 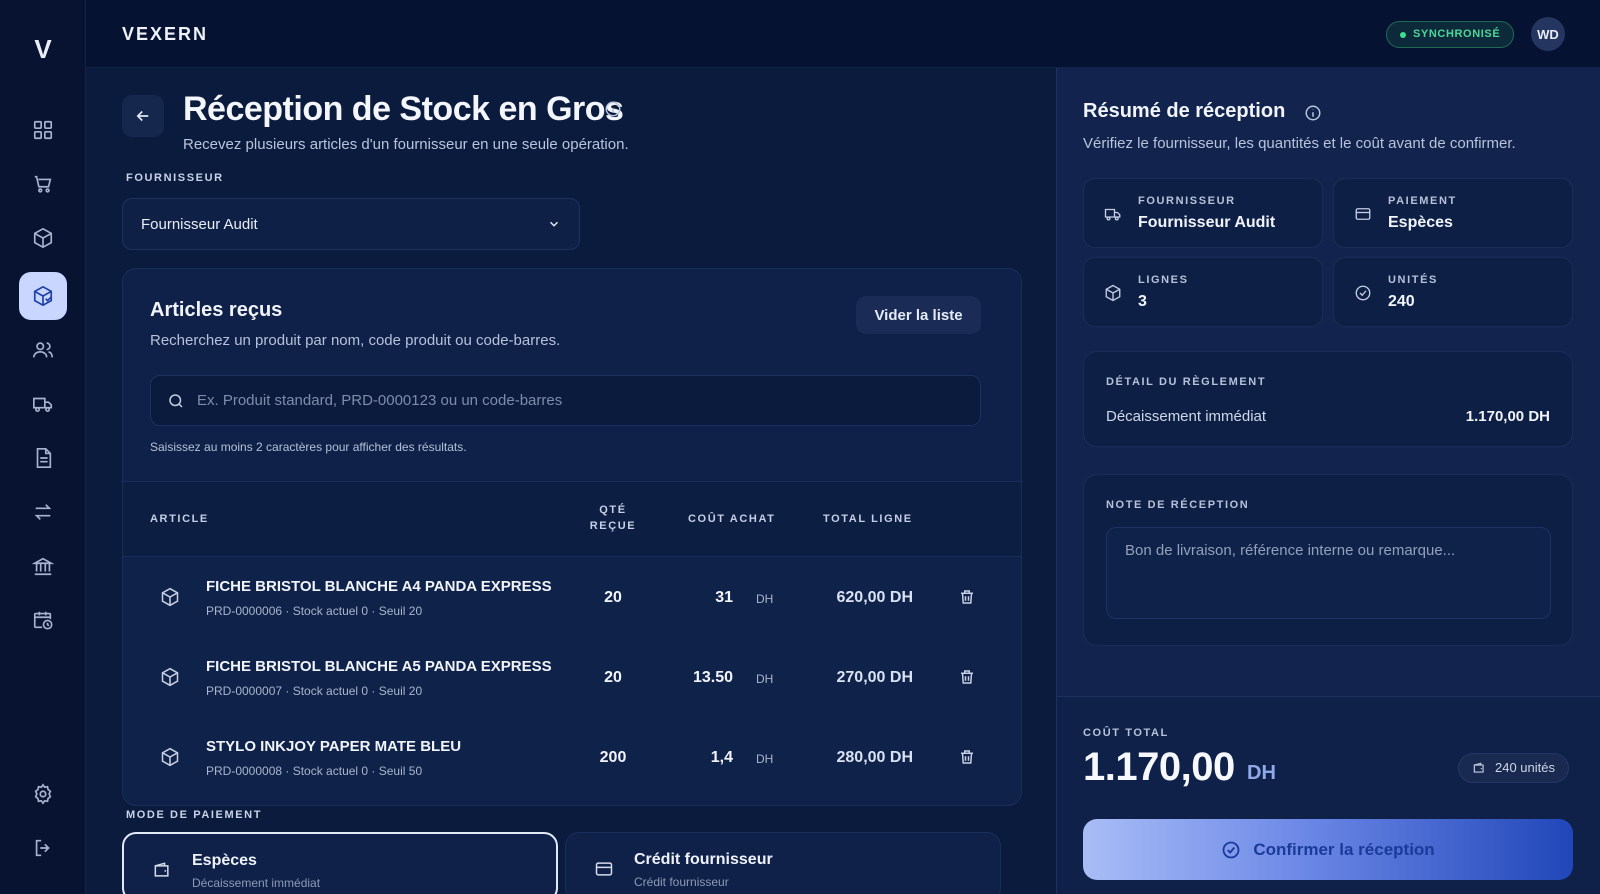 I want to click on payment-option-cash: Espèces Décaissement immédiat, so click(x=340, y=863).